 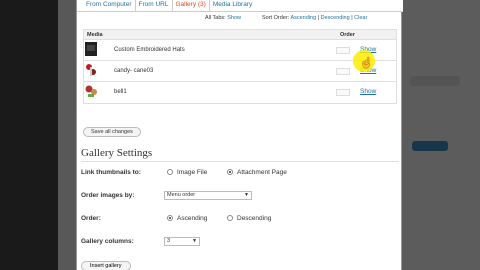 I want to click on order-label: Order:, so click(x=91, y=218).